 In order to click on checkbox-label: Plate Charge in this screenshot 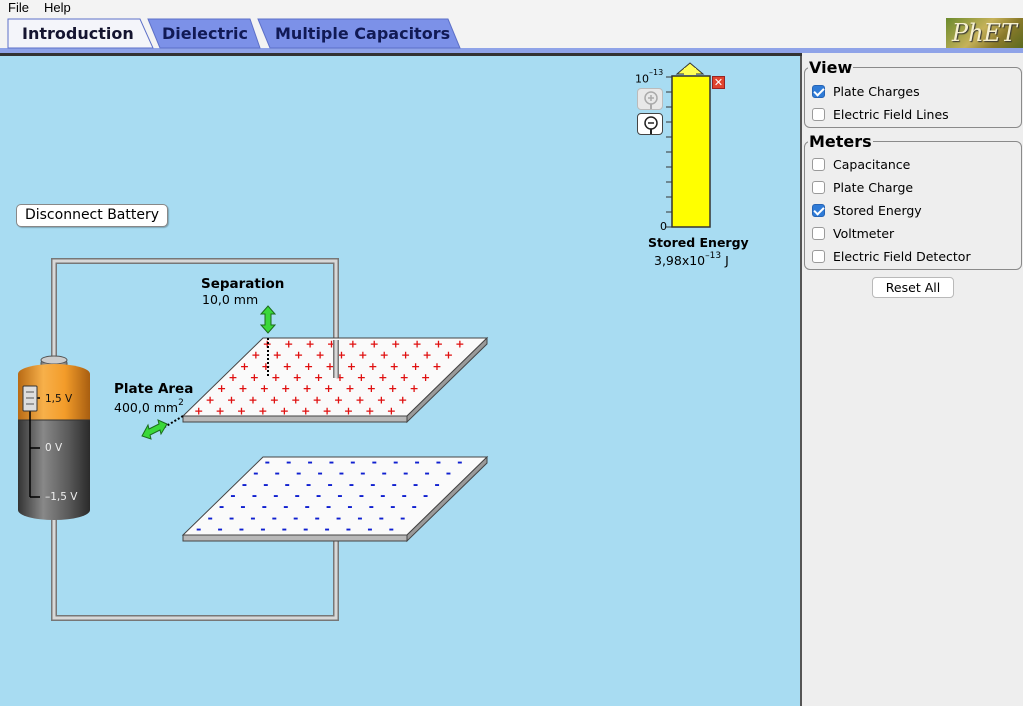, I will do `click(873, 187)`.